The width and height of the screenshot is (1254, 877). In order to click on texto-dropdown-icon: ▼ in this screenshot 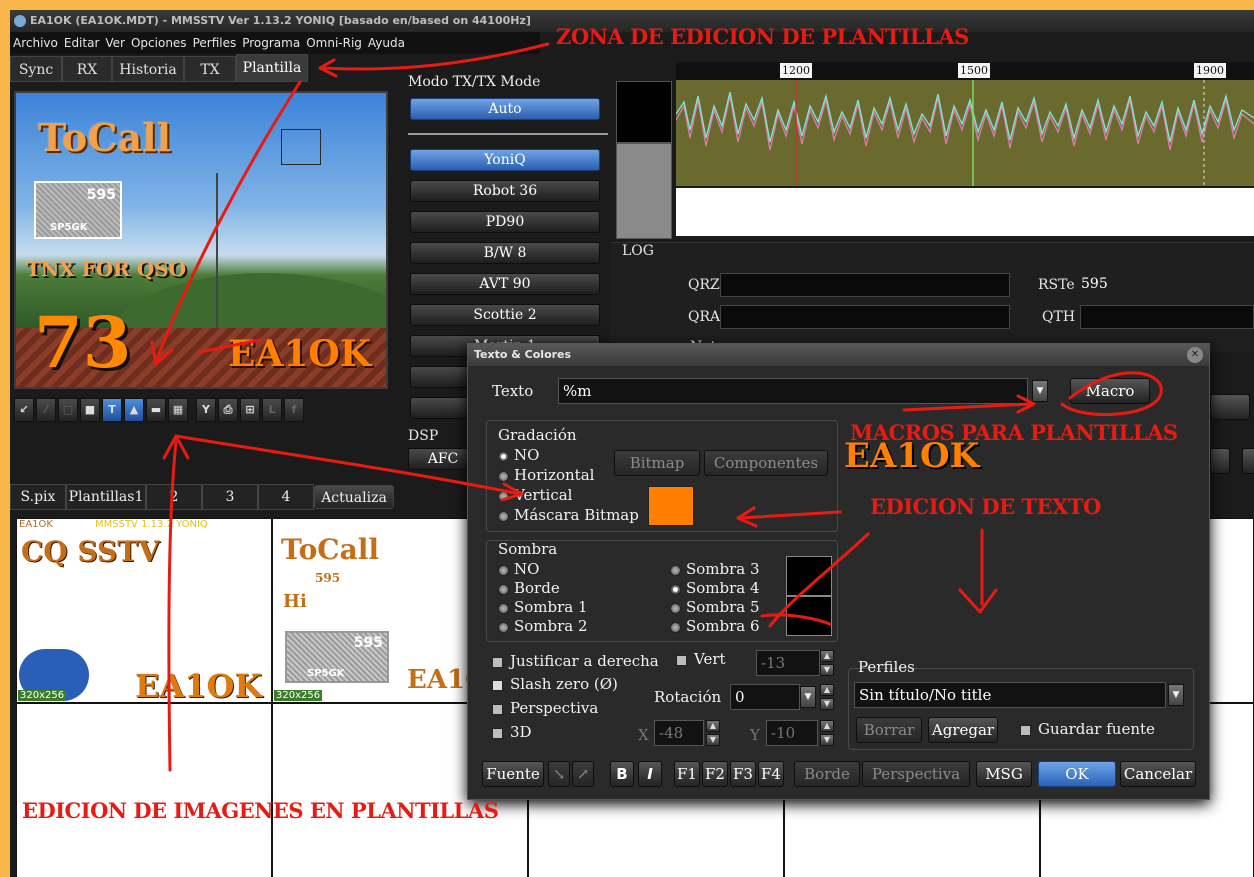, I will do `click(1040, 391)`.